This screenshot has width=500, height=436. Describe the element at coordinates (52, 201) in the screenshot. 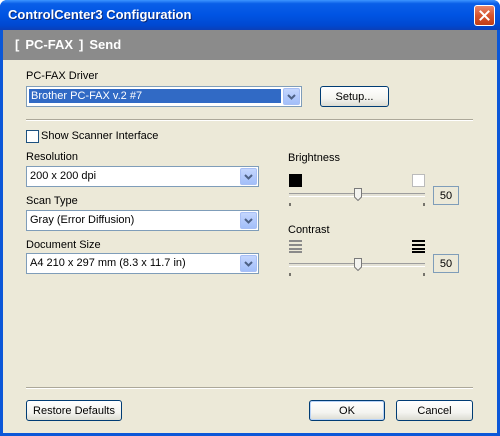

I see `scan-type-label: Scan Type` at that location.